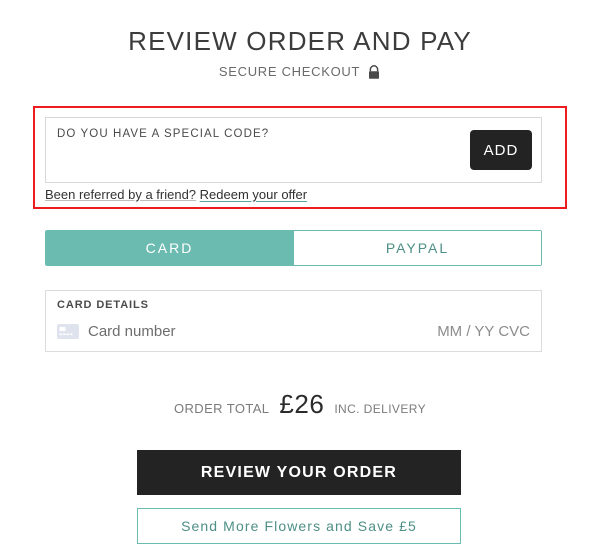 The width and height of the screenshot is (600, 557). Describe the element at coordinates (258, 331) in the screenshot. I see `card-number-input` at that location.